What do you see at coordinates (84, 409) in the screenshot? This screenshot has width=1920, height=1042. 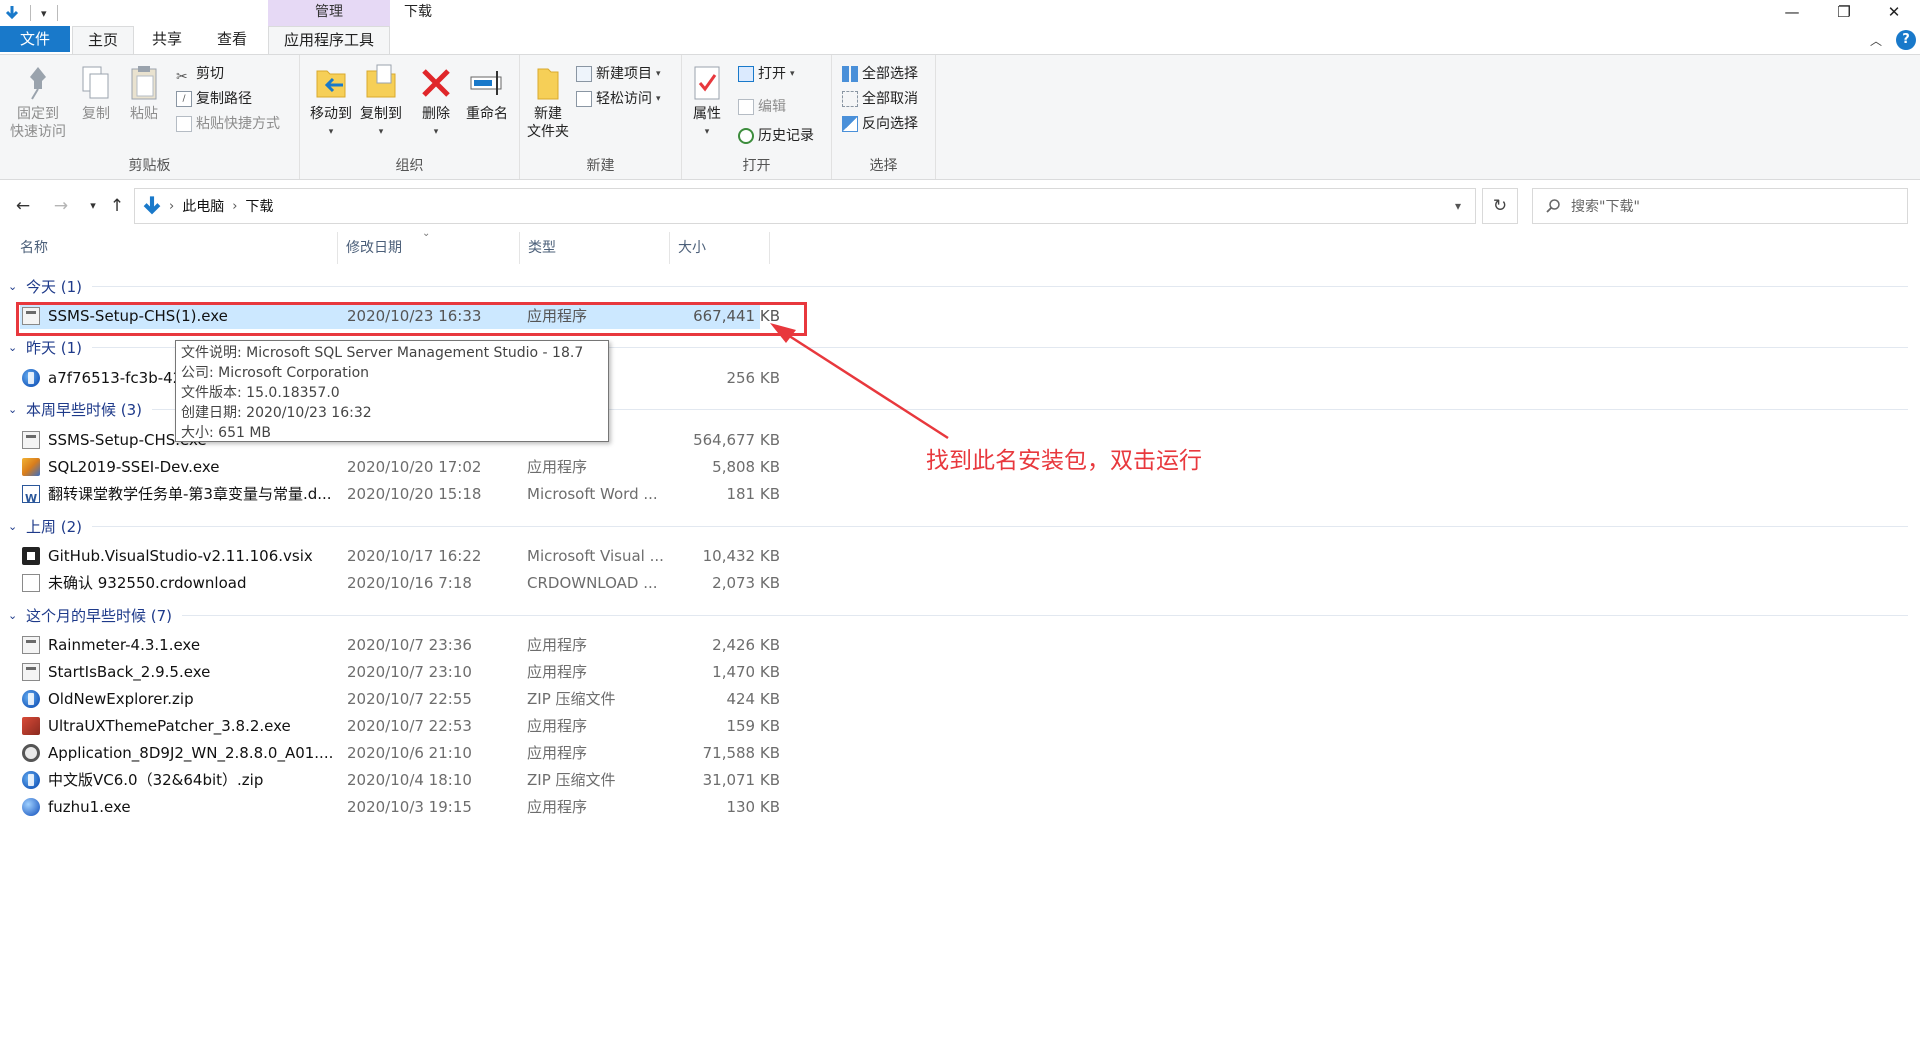 I see `group-label: 本周早些时候 (3)` at bounding box center [84, 409].